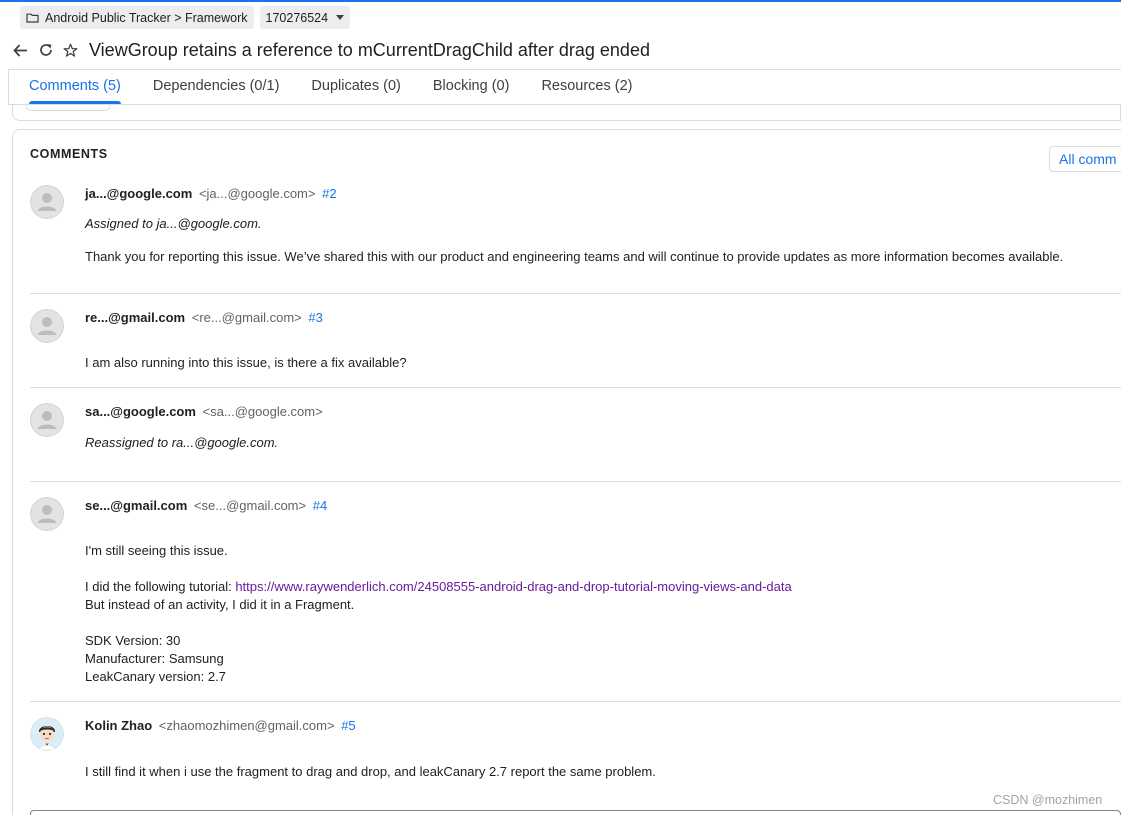 The height and width of the screenshot is (815, 1121). What do you see at coordinates (575, 812) in the screenshot?
I see `reply-box-edge` at bounding box center [575, 812].